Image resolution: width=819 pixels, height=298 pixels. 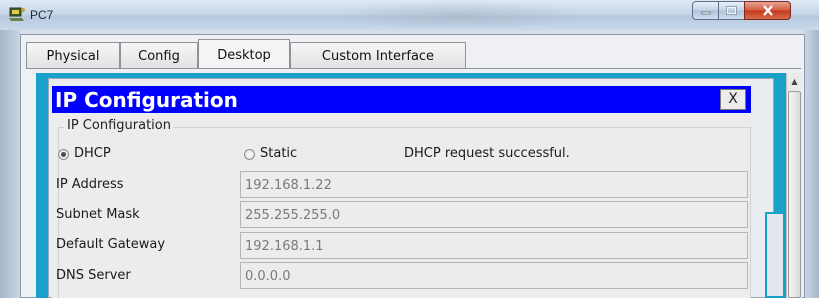 What do you see at coordinates (249, 154) in the screenshot?
I see `static-radio` at bounding box center [249, 154].